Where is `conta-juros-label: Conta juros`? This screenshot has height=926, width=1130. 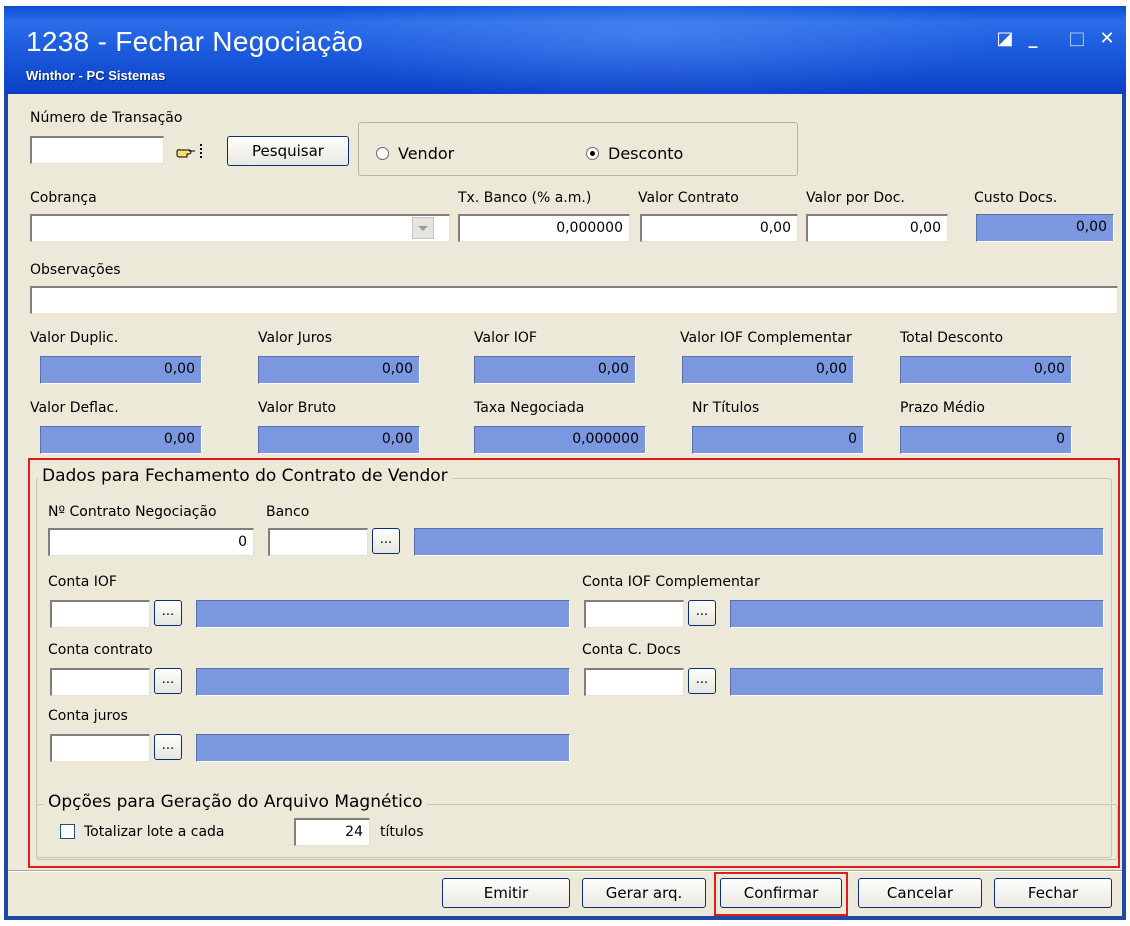 conta-juros-label: Conta juros is located at coordinates (88, 716).